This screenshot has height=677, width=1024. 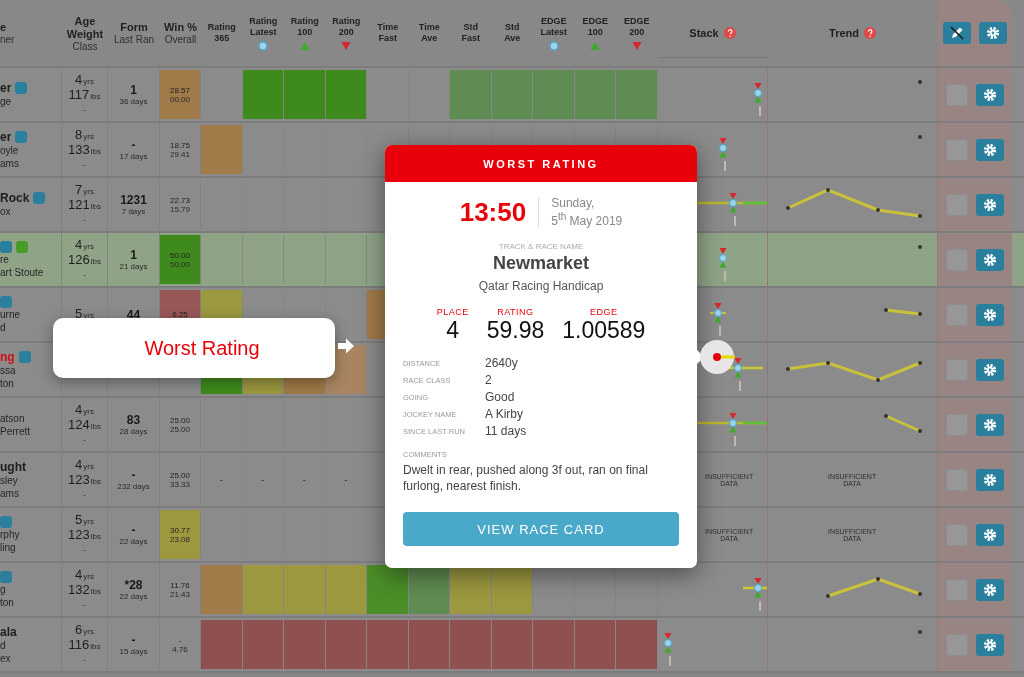 I want to click on selected-point-marker, so click(x=717, y=357).